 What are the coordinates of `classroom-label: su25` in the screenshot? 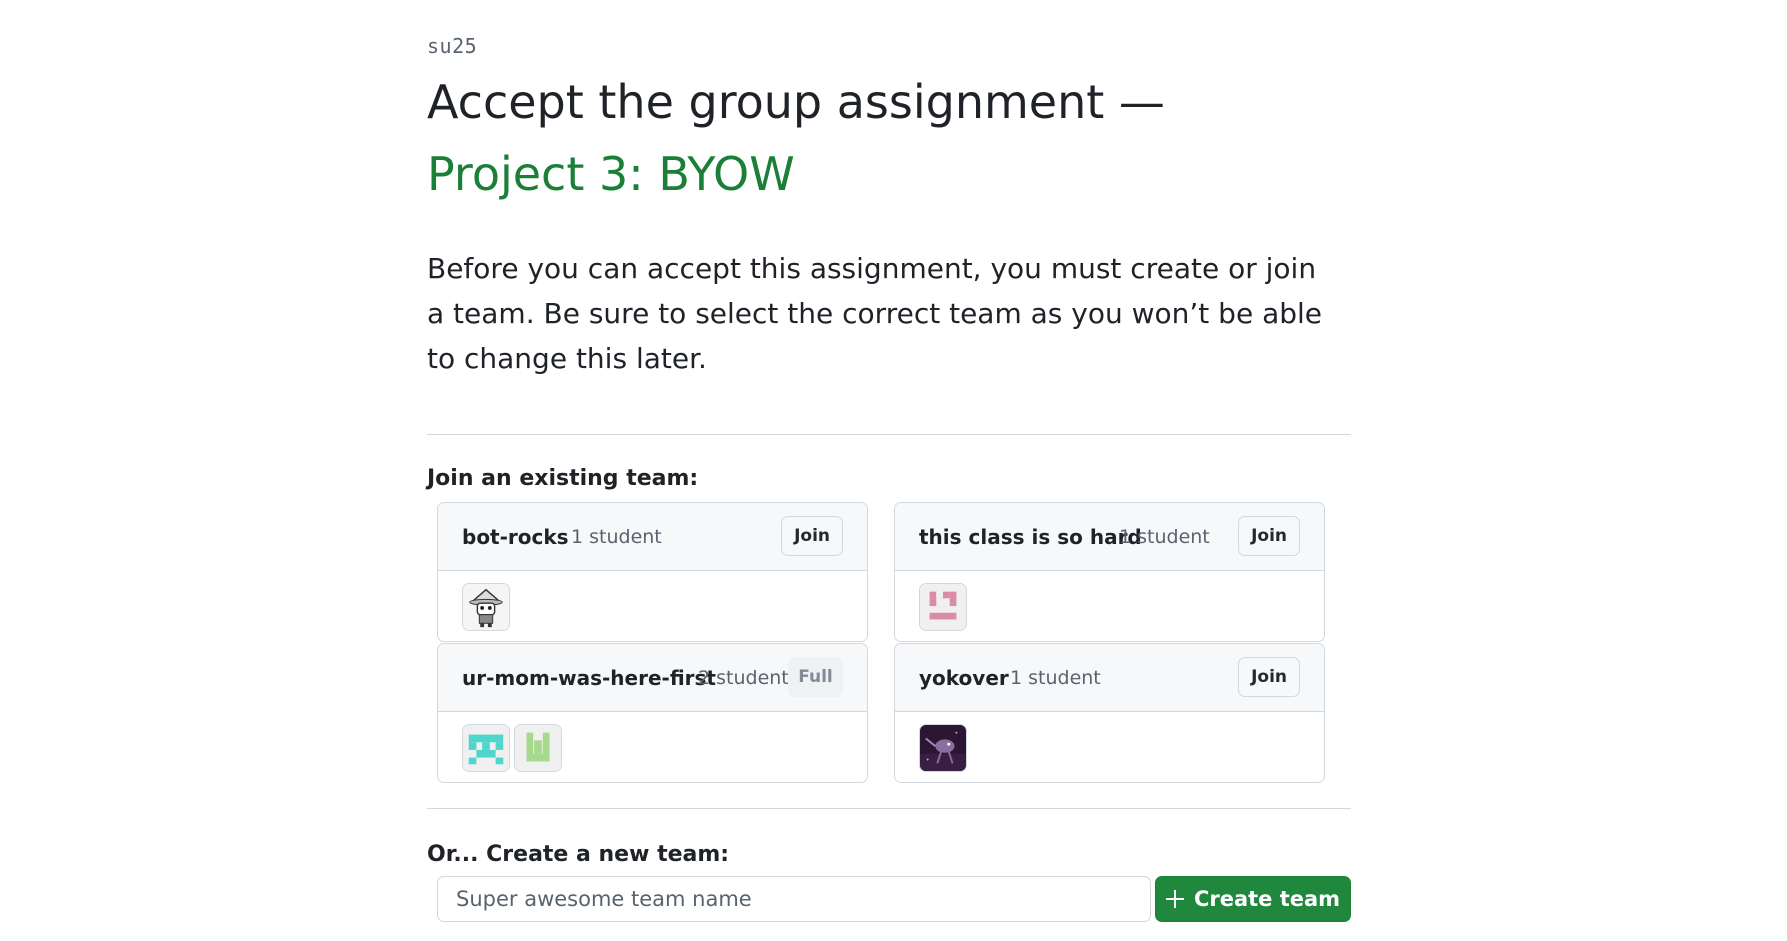 It's located at (452, 46).